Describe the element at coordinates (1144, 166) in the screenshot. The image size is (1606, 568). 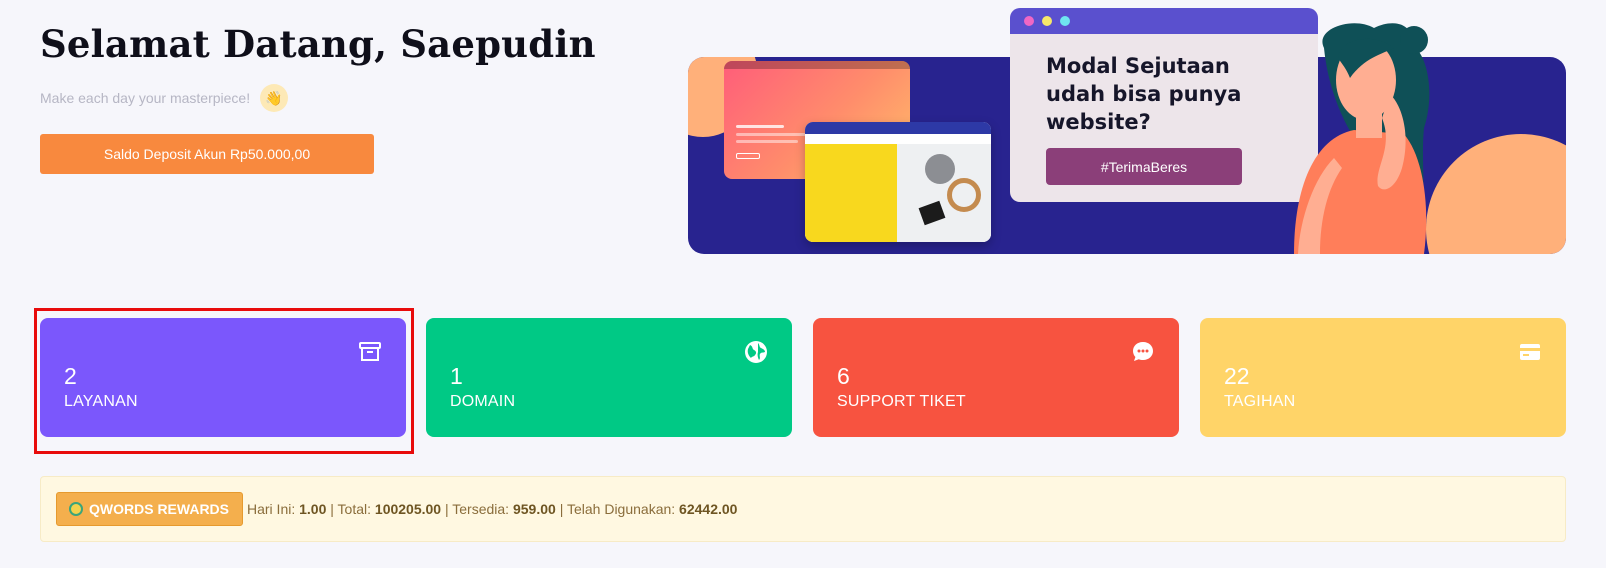
I see `banner-hashtag-button: #TerimaBeres` at that location.